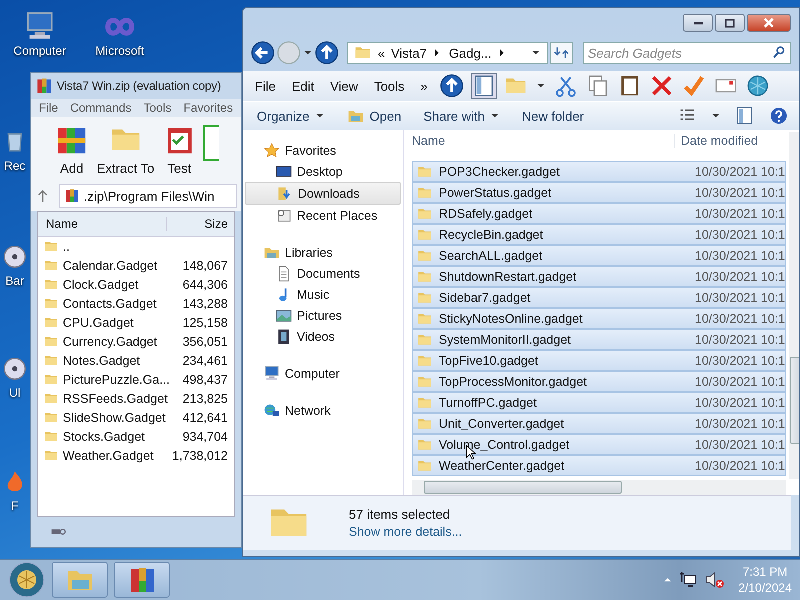 The width and height of the screenshot is (800, 600). Describe the element at coordinates (599, 423) in the screenshot. I see `file-row: Unit_Converter.gadget 10/30/2021 10:1` at that location.